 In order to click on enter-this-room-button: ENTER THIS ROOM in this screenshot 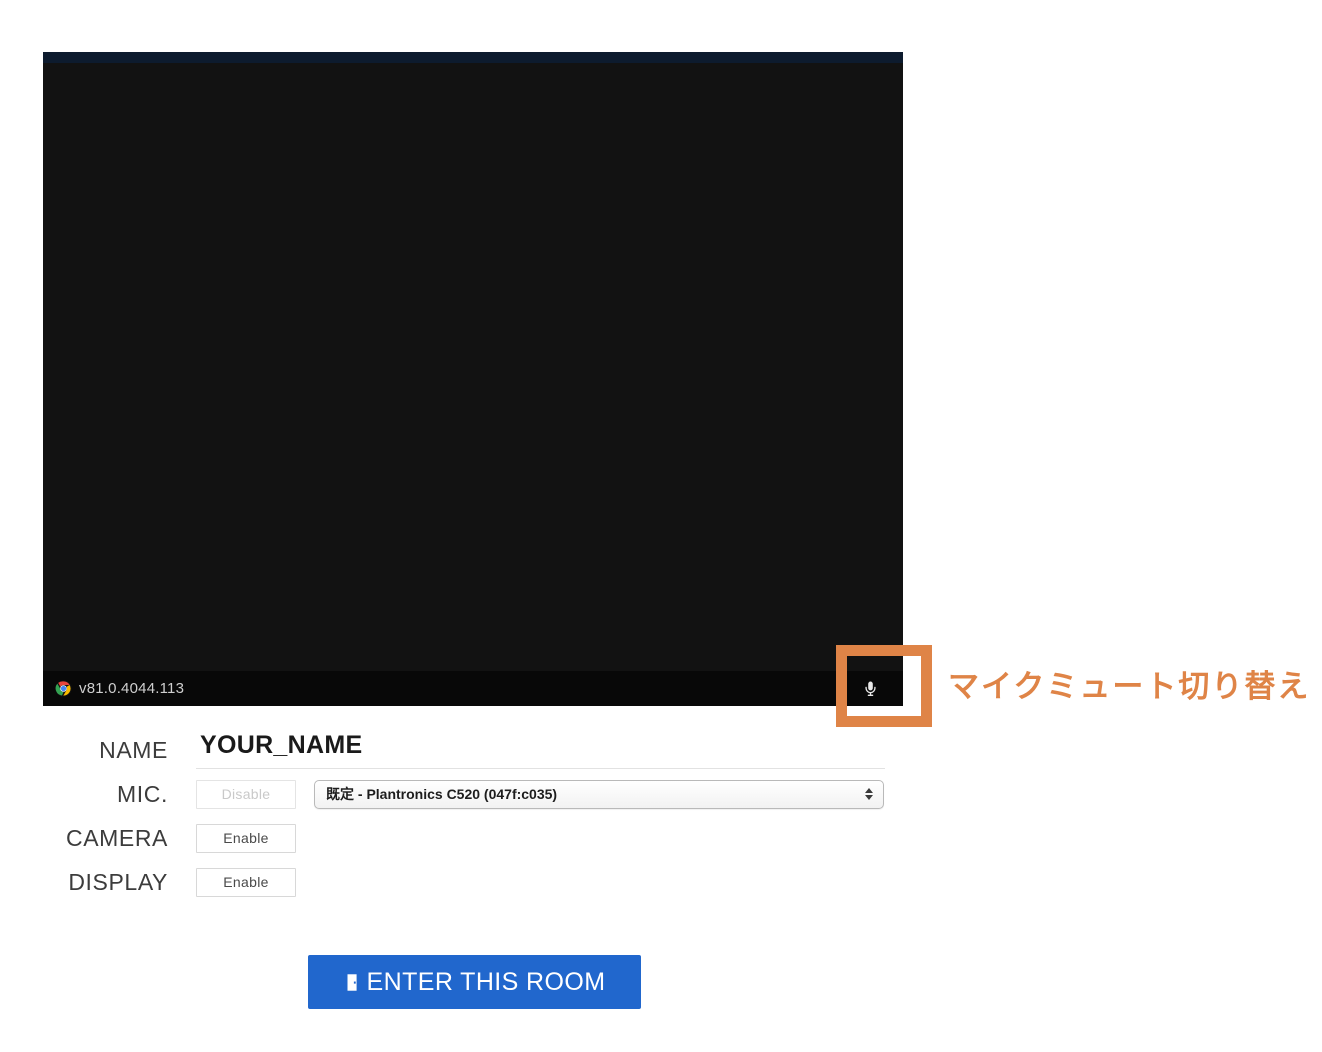, I will do `click(474, 982)`.